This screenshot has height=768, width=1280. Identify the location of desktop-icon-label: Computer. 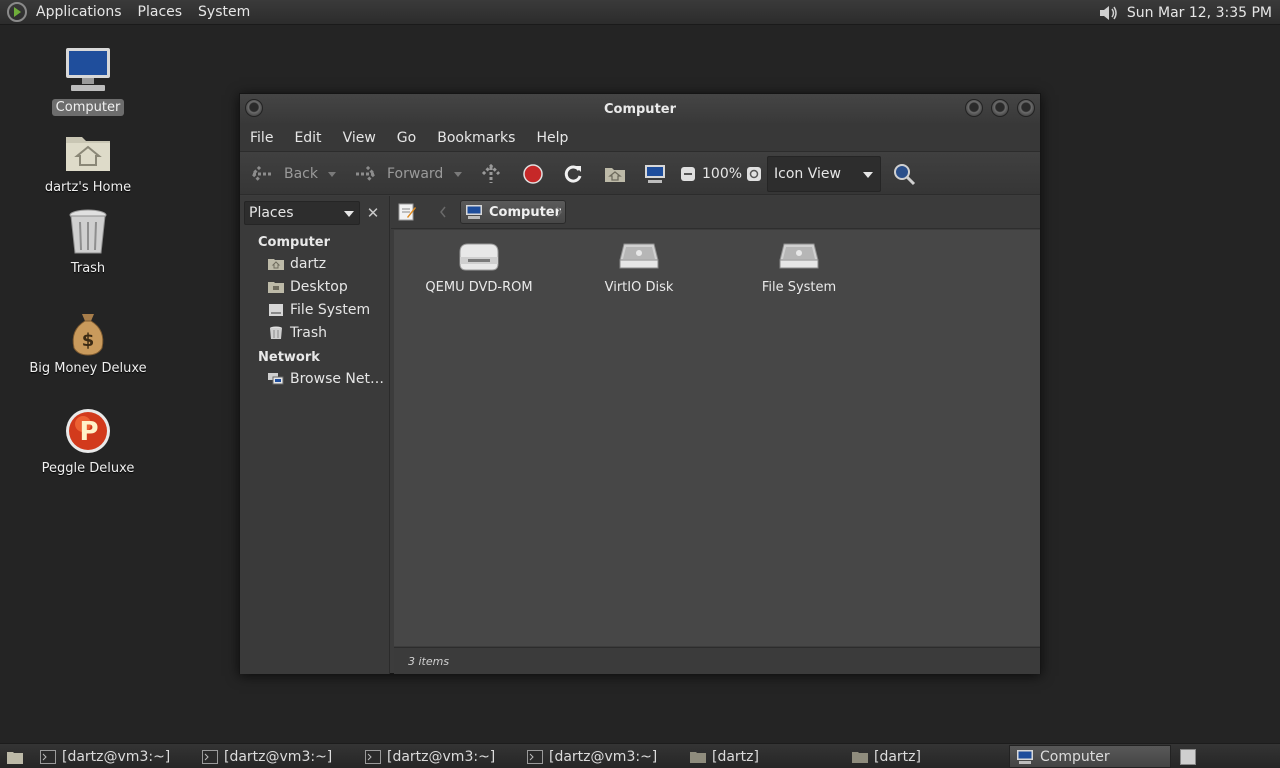
(88, 107).